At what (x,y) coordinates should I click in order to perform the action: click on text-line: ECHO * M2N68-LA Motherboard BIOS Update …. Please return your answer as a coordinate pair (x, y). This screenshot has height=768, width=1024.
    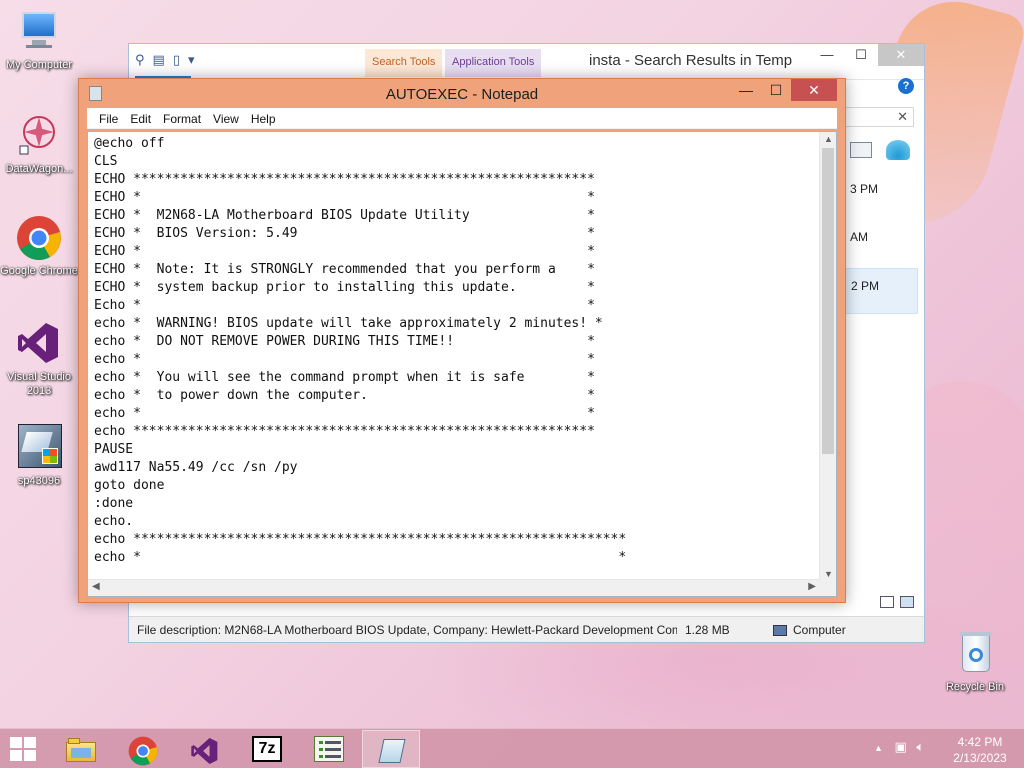
    Looking at the image, I should click on (344, 215).